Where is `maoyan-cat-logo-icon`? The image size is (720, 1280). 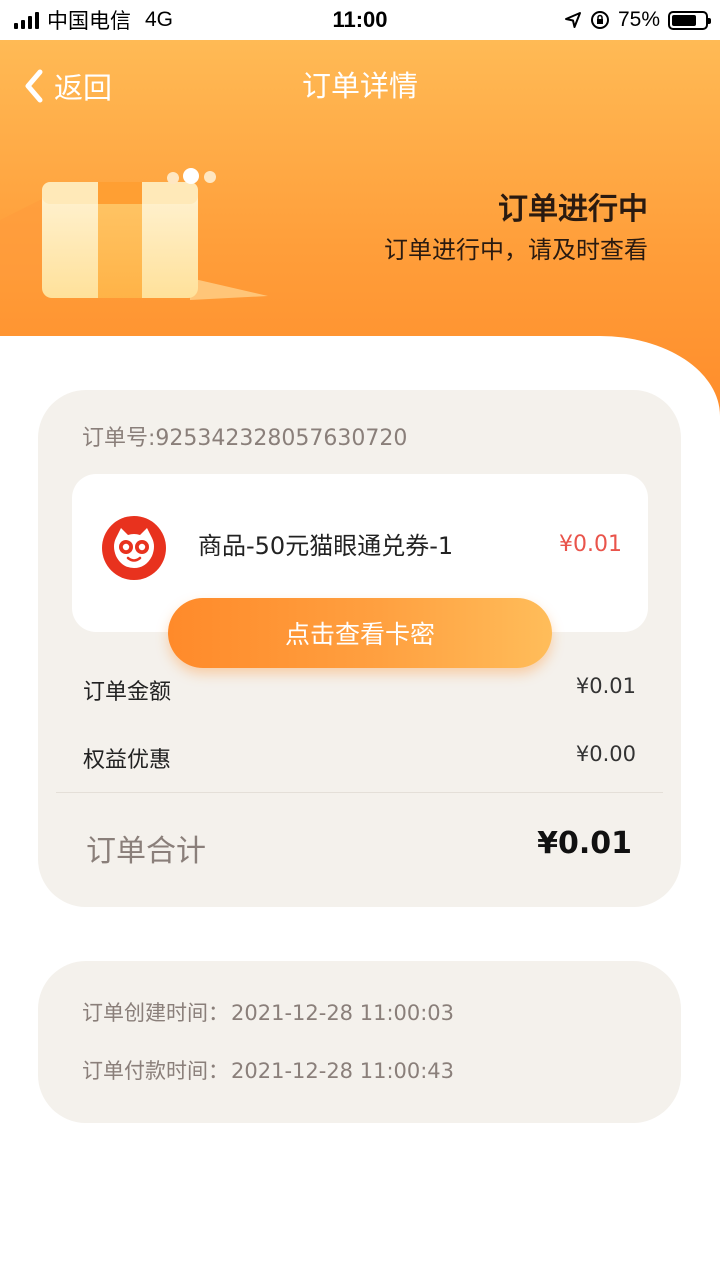
maoyan-cat-logo-icon is located at coordinates (134, 548).